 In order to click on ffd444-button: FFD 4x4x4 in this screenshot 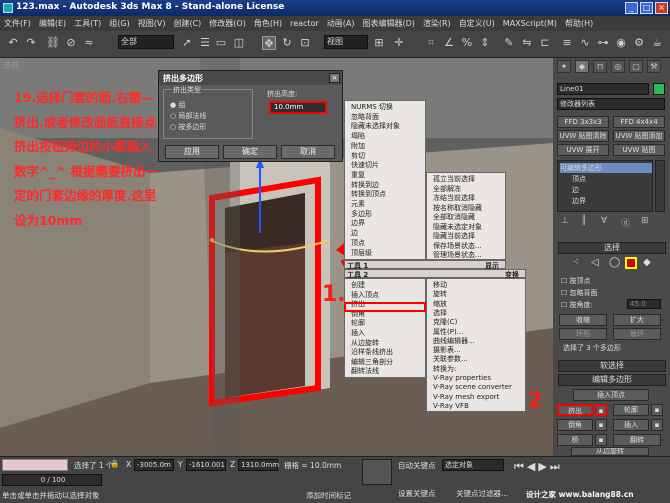, I will do `click(639, 122)`.